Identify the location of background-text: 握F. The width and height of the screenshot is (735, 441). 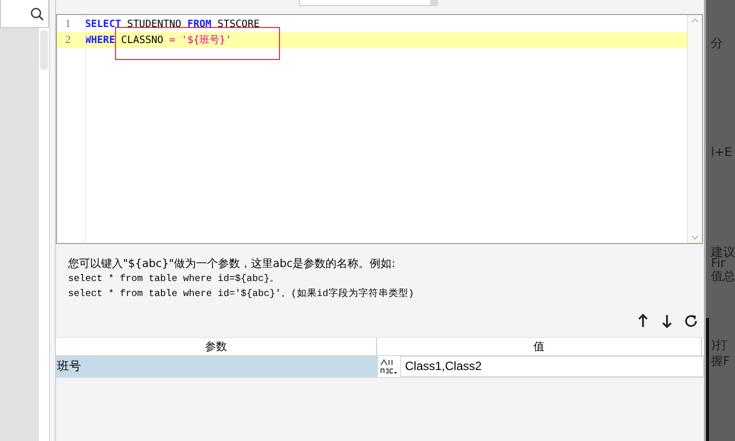
(720, 361).